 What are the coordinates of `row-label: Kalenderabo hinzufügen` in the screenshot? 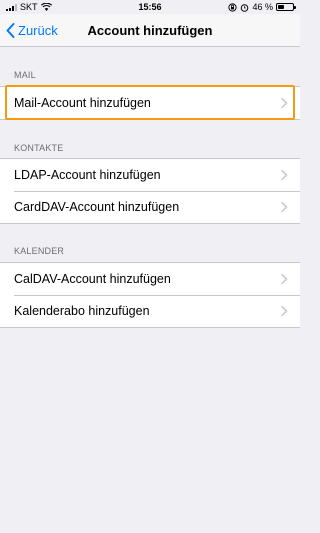 It's located at (82, 311).